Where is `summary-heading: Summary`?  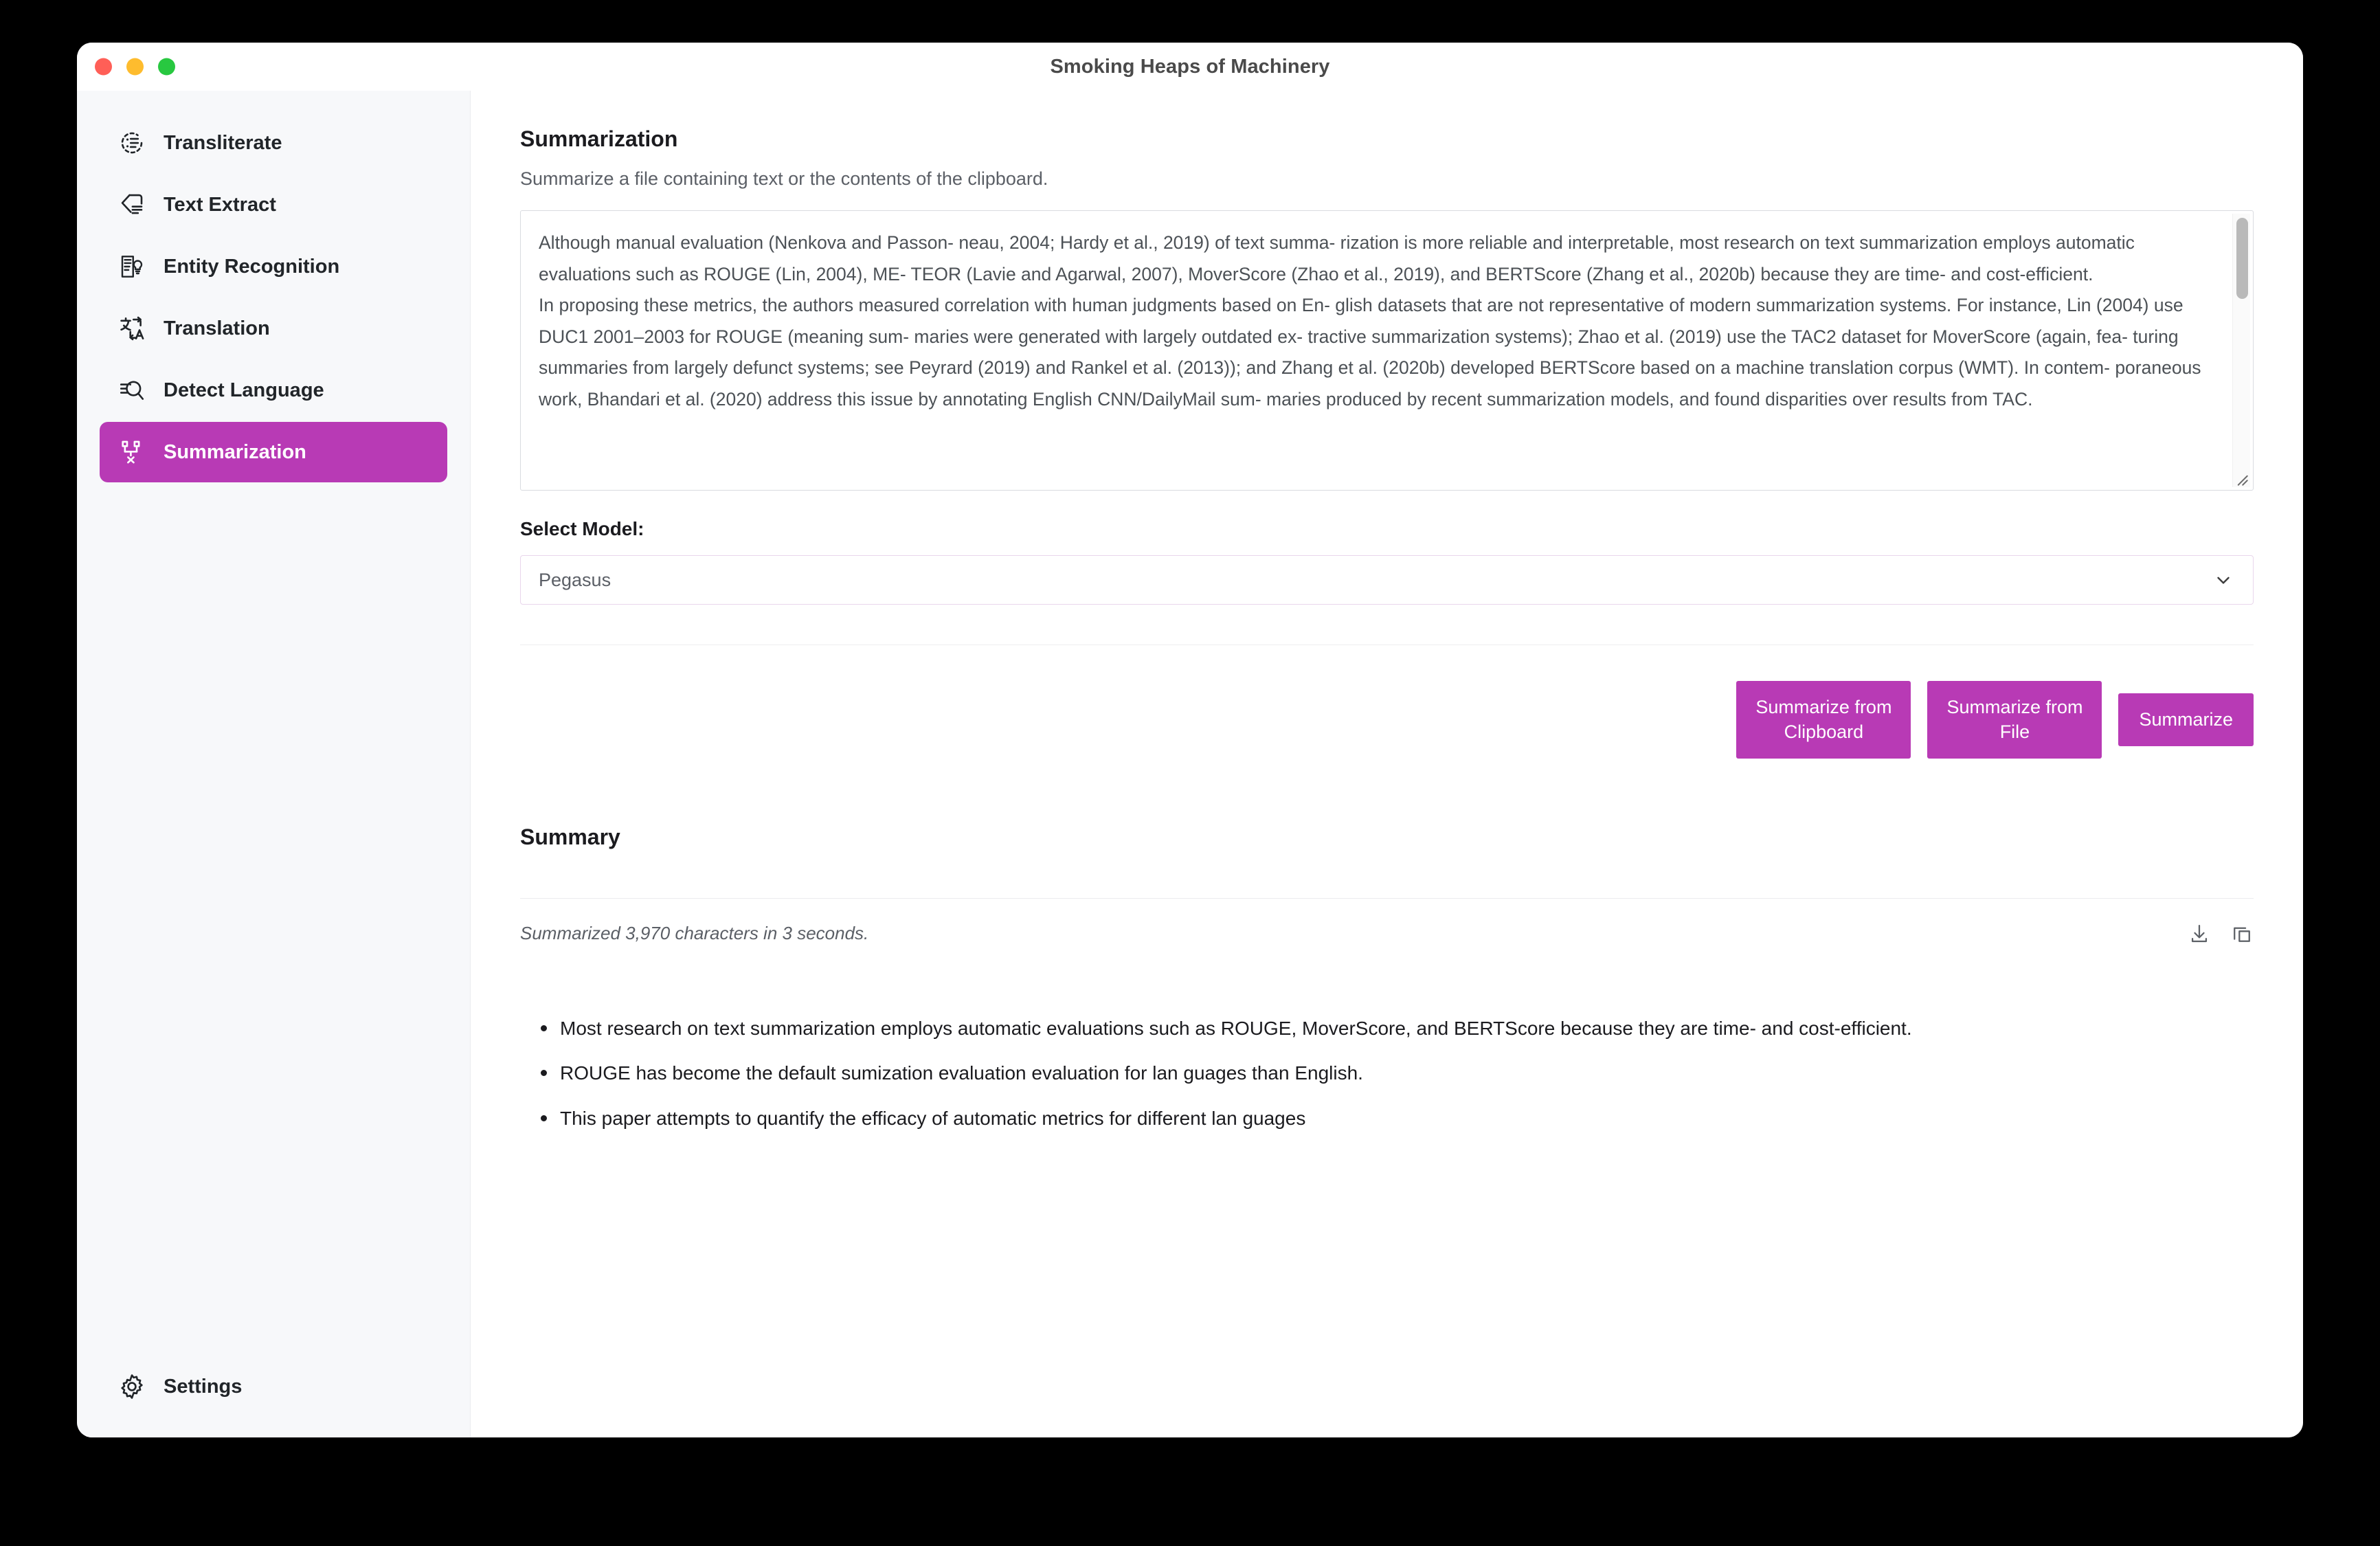 summary-heading: Summary is located at coordinates (570, 837).